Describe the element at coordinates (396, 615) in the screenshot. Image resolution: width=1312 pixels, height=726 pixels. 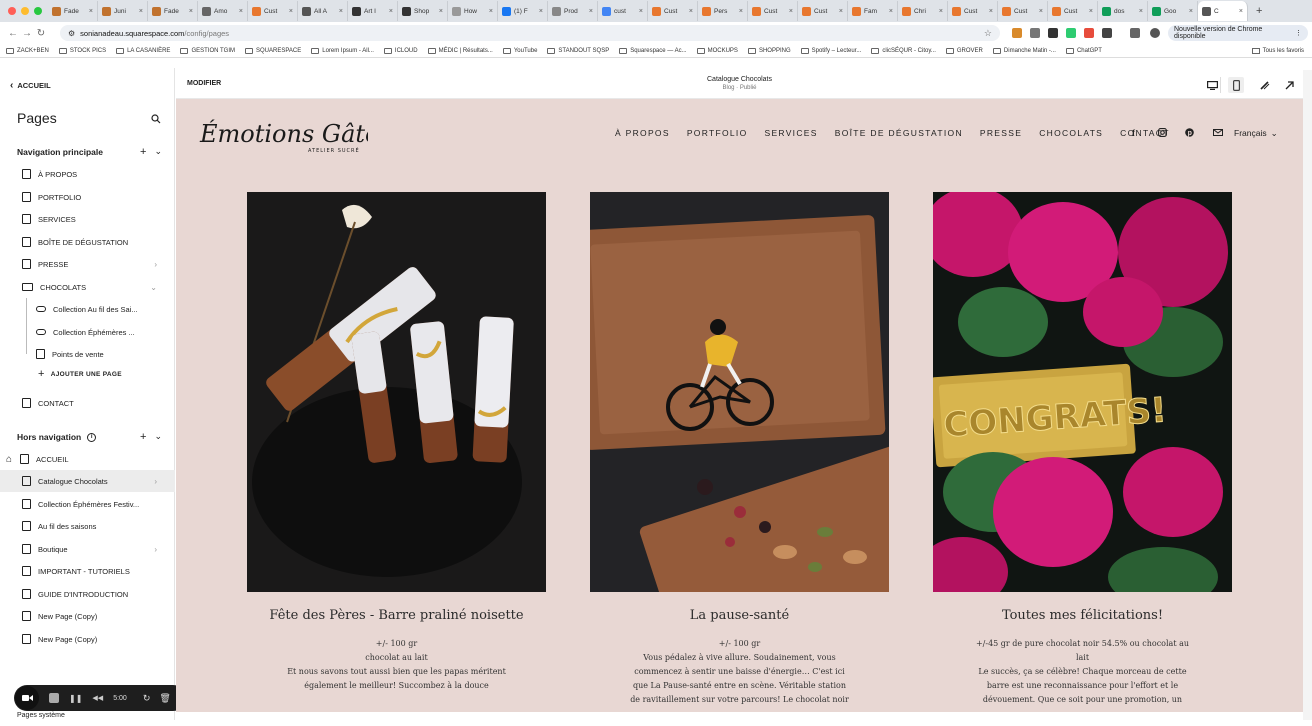
I see `post-title: Fête des Pères - Barre praliné noisette` at that location.